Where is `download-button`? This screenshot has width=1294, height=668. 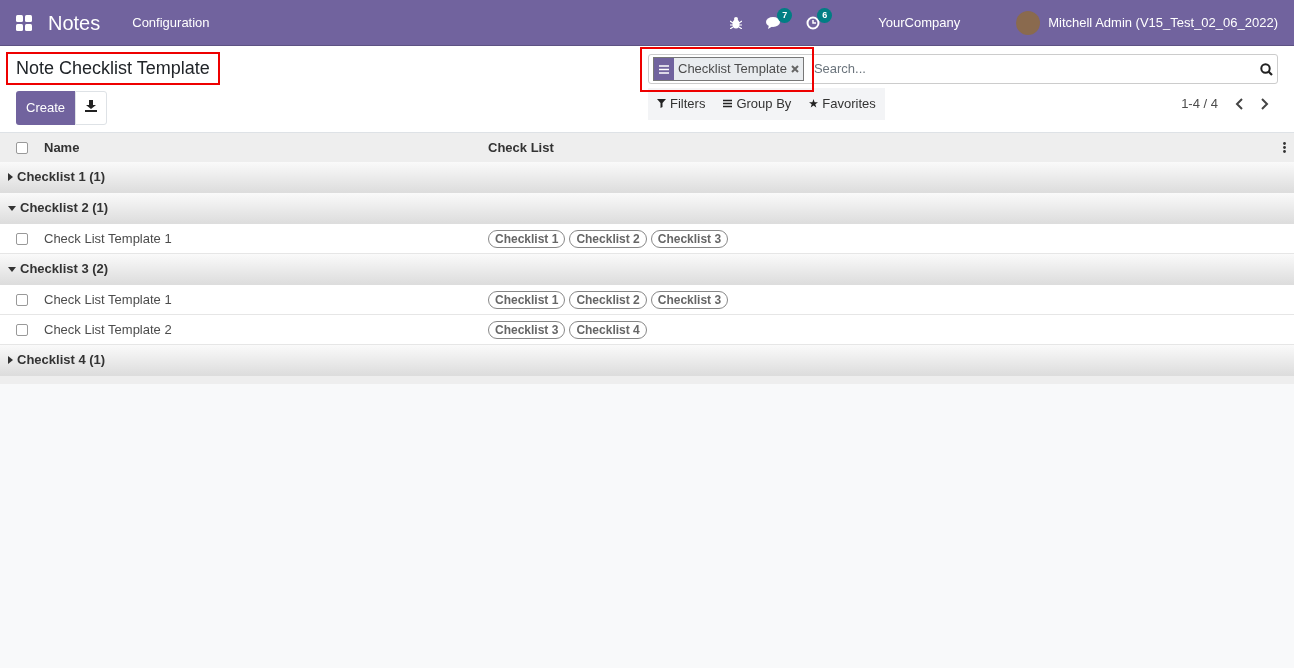 download-button is located at coordinates (91, 108).